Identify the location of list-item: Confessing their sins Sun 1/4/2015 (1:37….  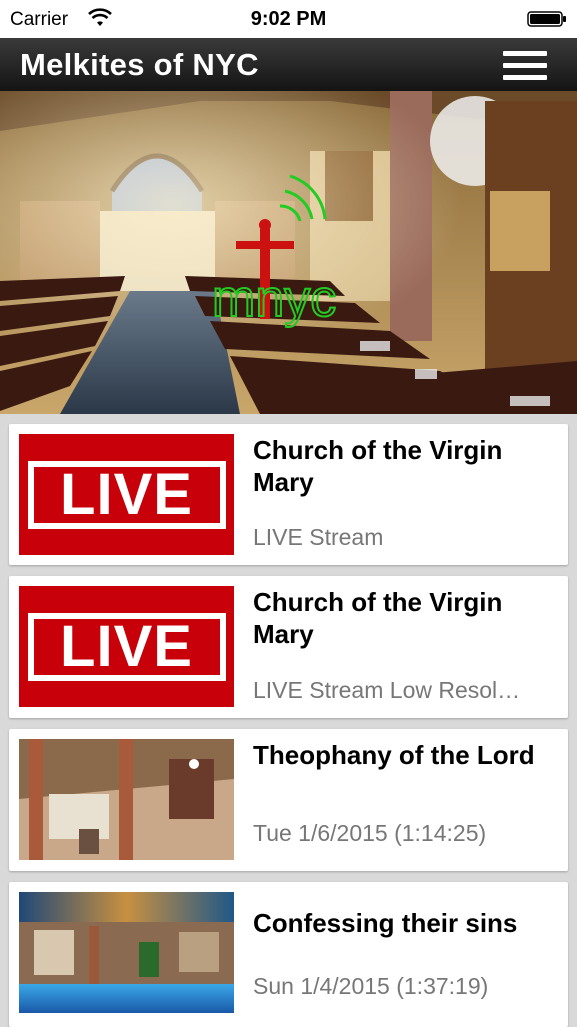
(288, 954).